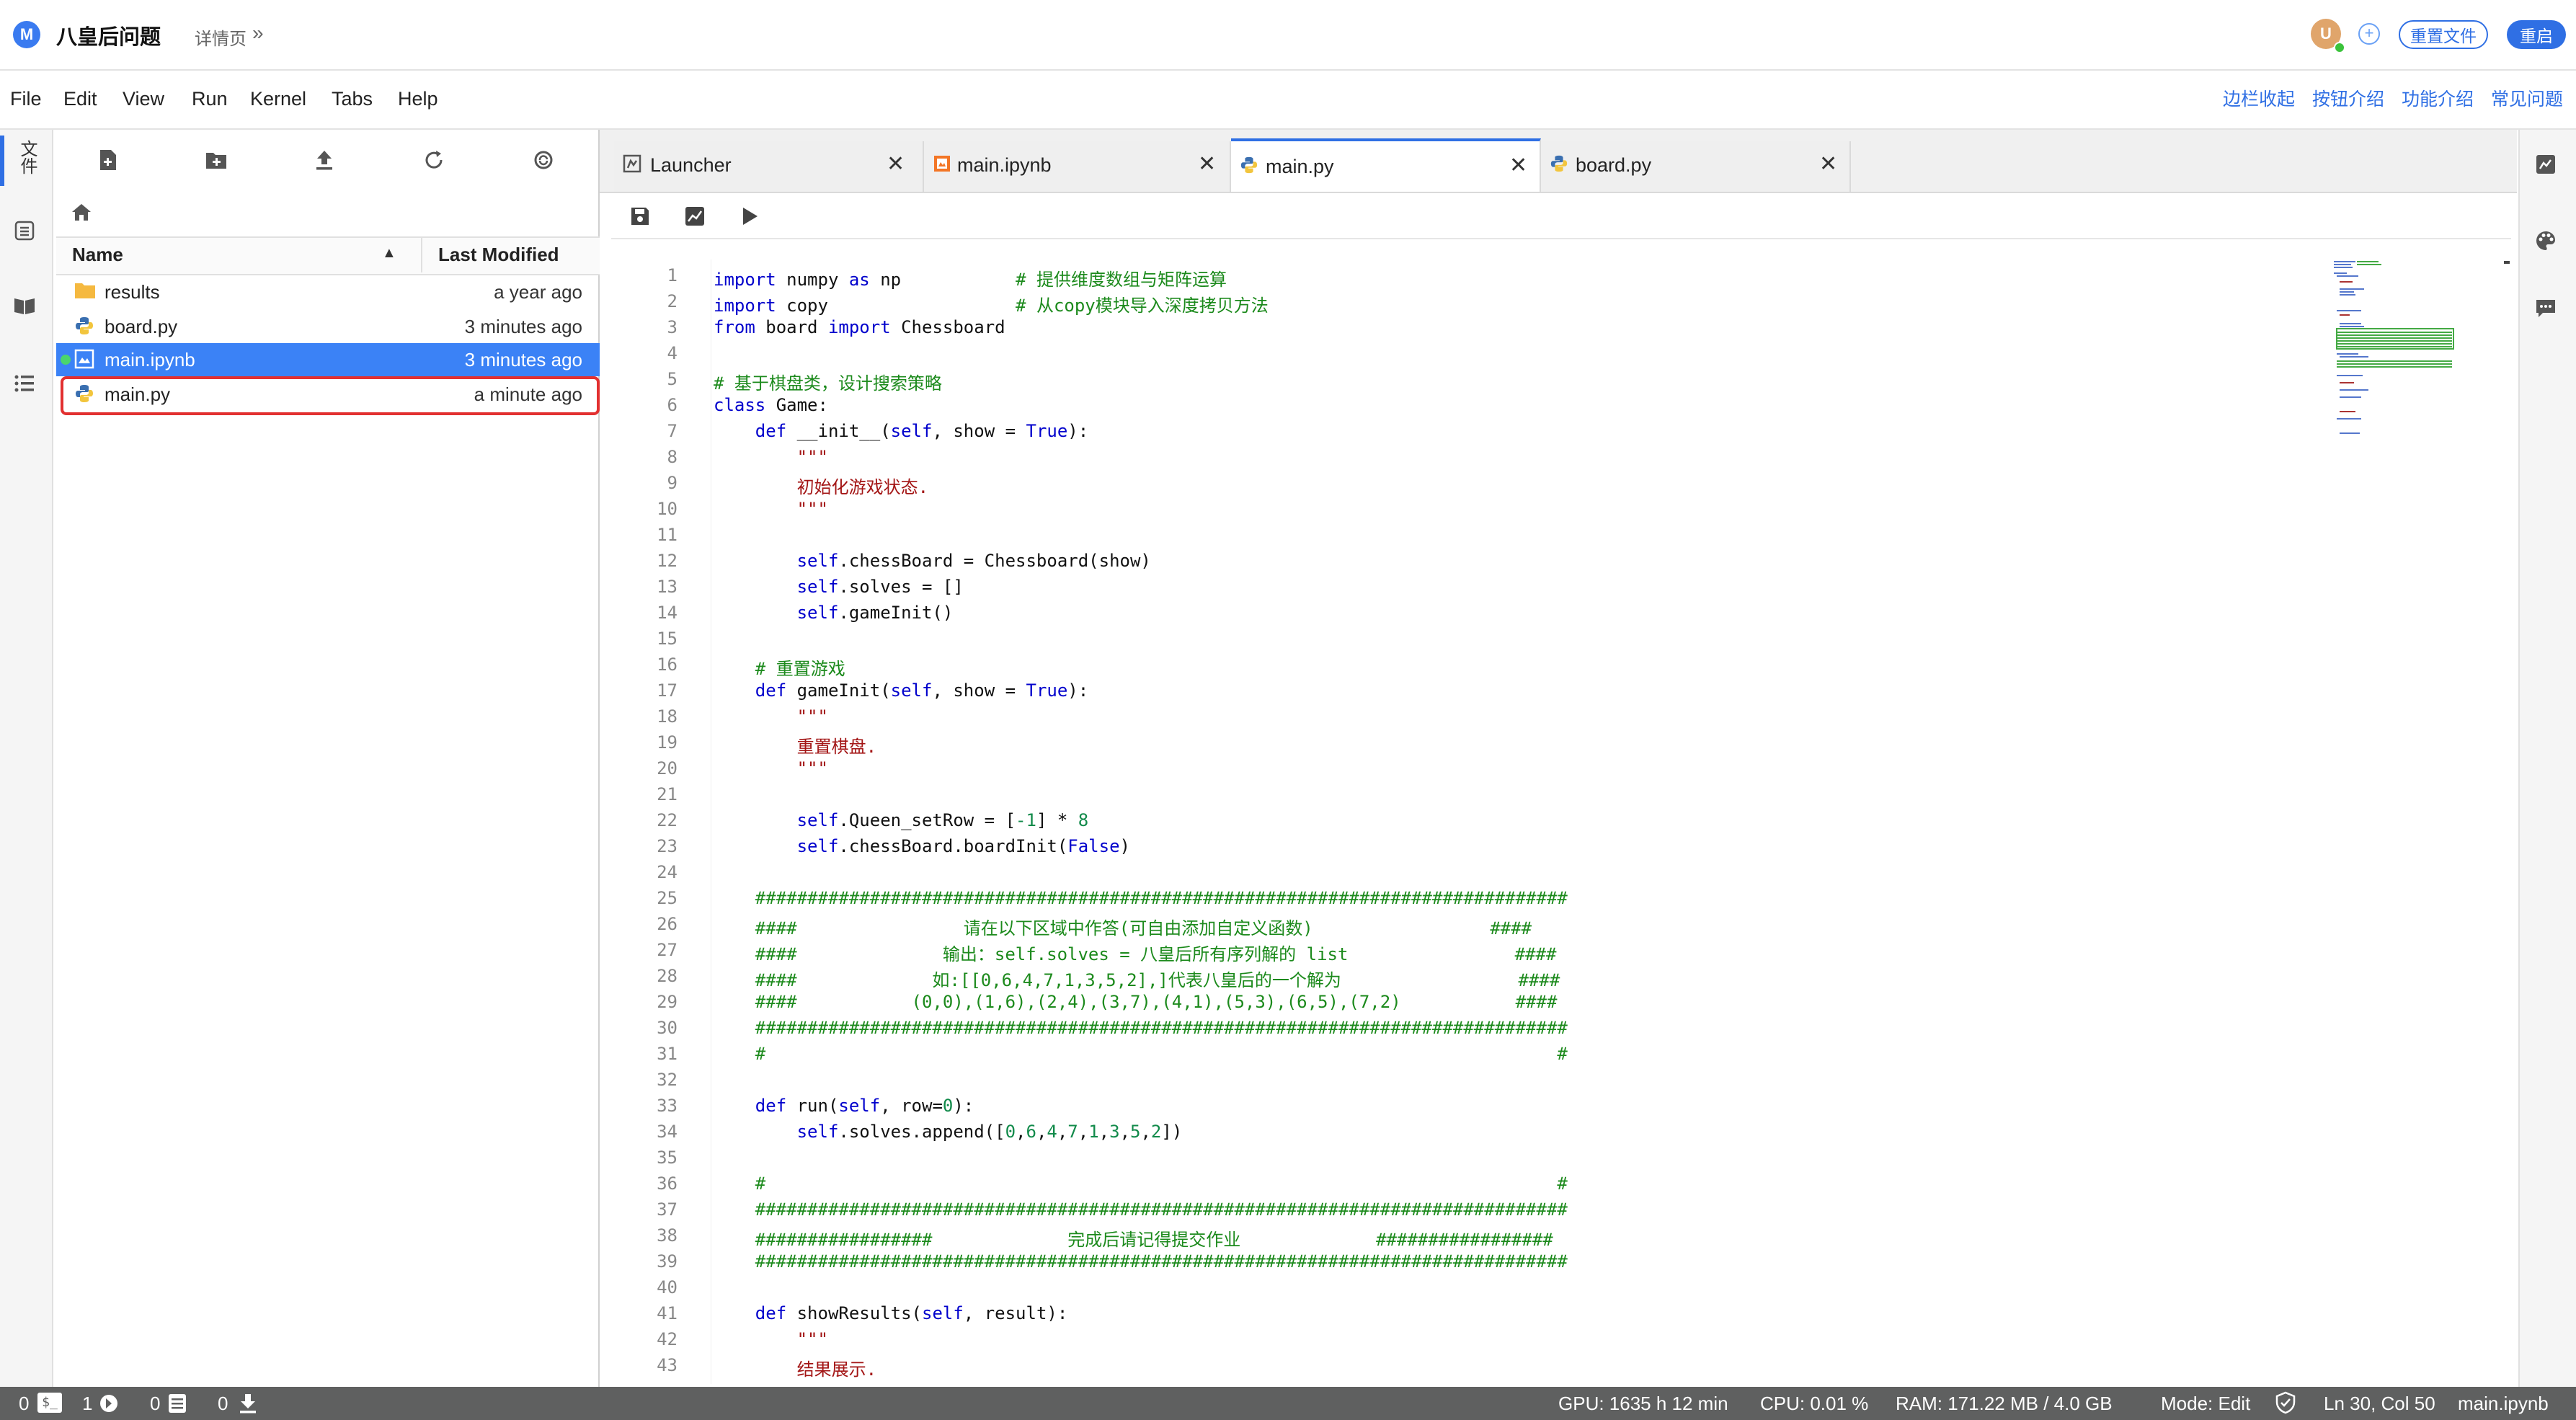 This screenshot has height=1420, width=2576. Describe the element at coordinates (2536, 34) in the screenshot. I see `restart-button: 重启` at that location.